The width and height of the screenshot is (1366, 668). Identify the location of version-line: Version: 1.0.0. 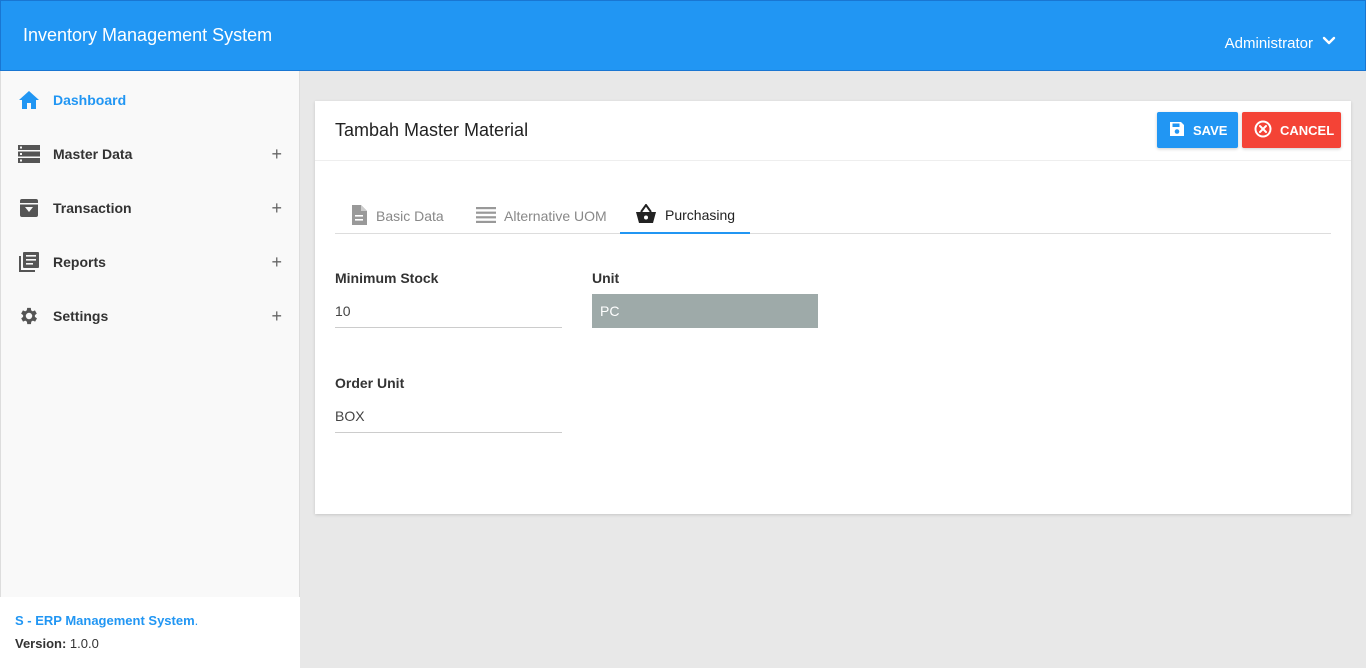
(150, 643).